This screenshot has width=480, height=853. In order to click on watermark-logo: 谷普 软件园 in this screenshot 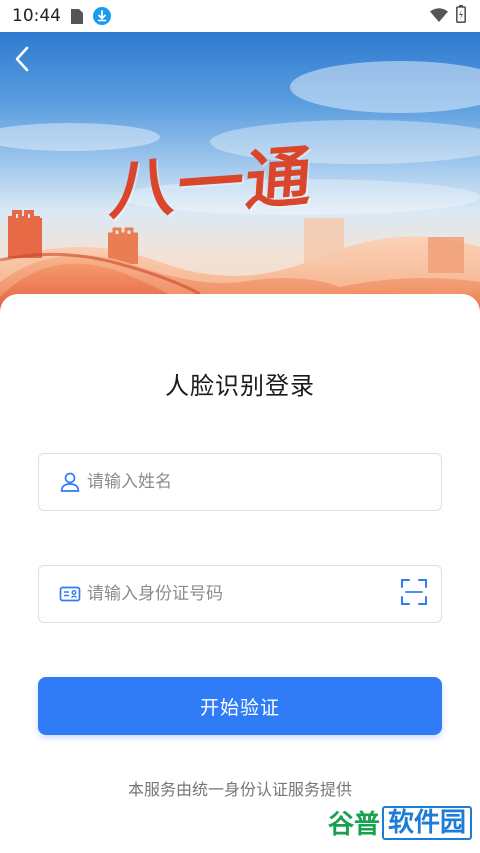, I will do `click(400, 822)`.